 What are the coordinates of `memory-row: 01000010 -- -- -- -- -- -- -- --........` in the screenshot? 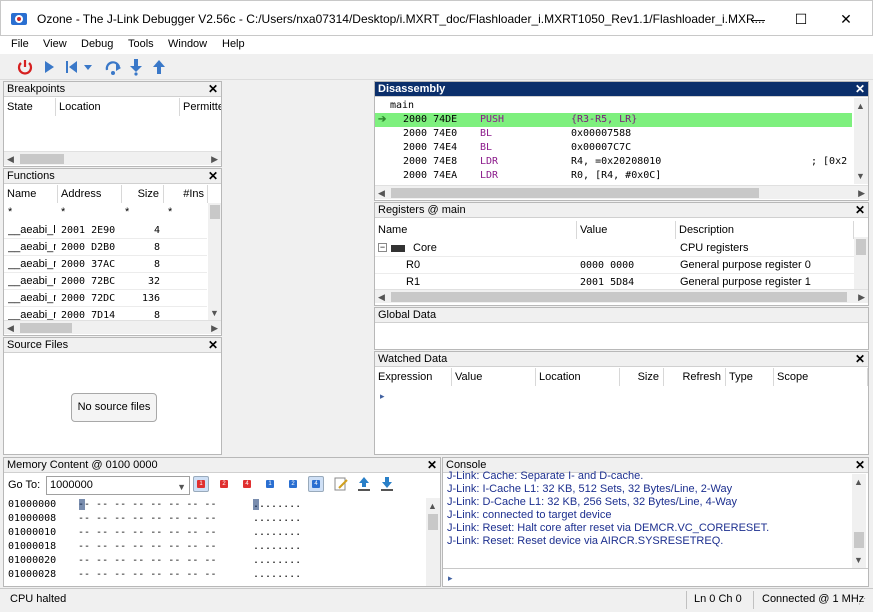 It's located at (214, 533).